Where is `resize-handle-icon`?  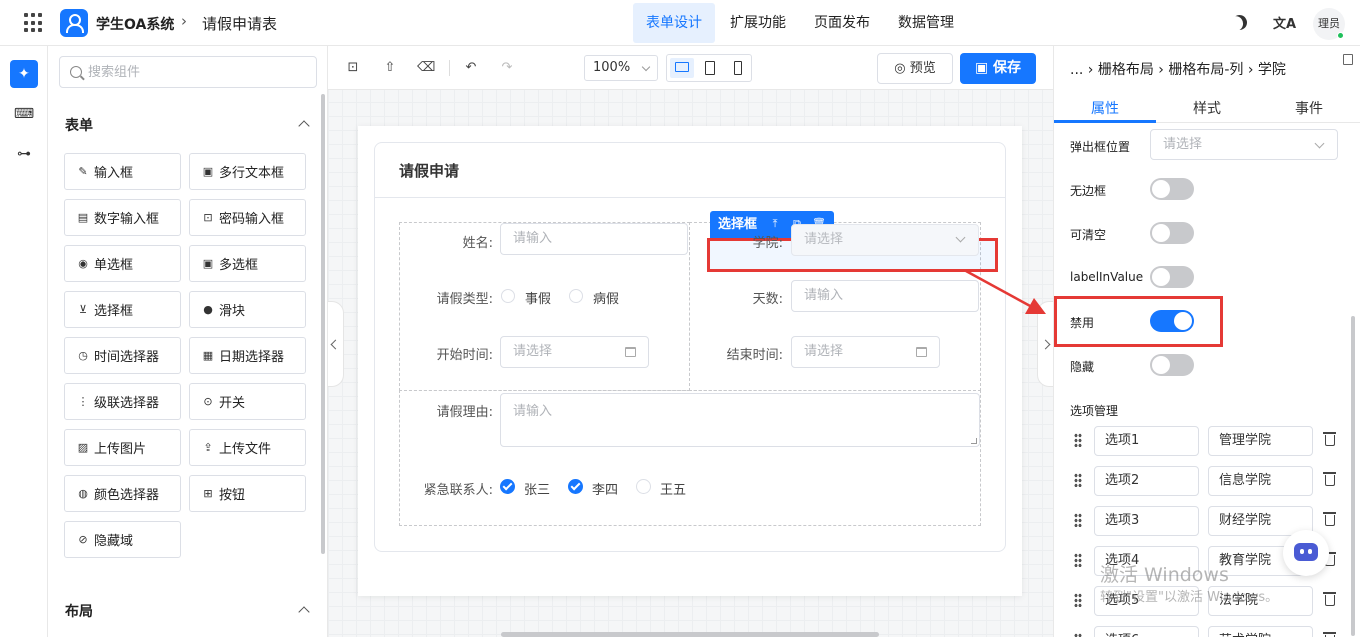 resize-handle-icon is located at coordinates (974, 441).